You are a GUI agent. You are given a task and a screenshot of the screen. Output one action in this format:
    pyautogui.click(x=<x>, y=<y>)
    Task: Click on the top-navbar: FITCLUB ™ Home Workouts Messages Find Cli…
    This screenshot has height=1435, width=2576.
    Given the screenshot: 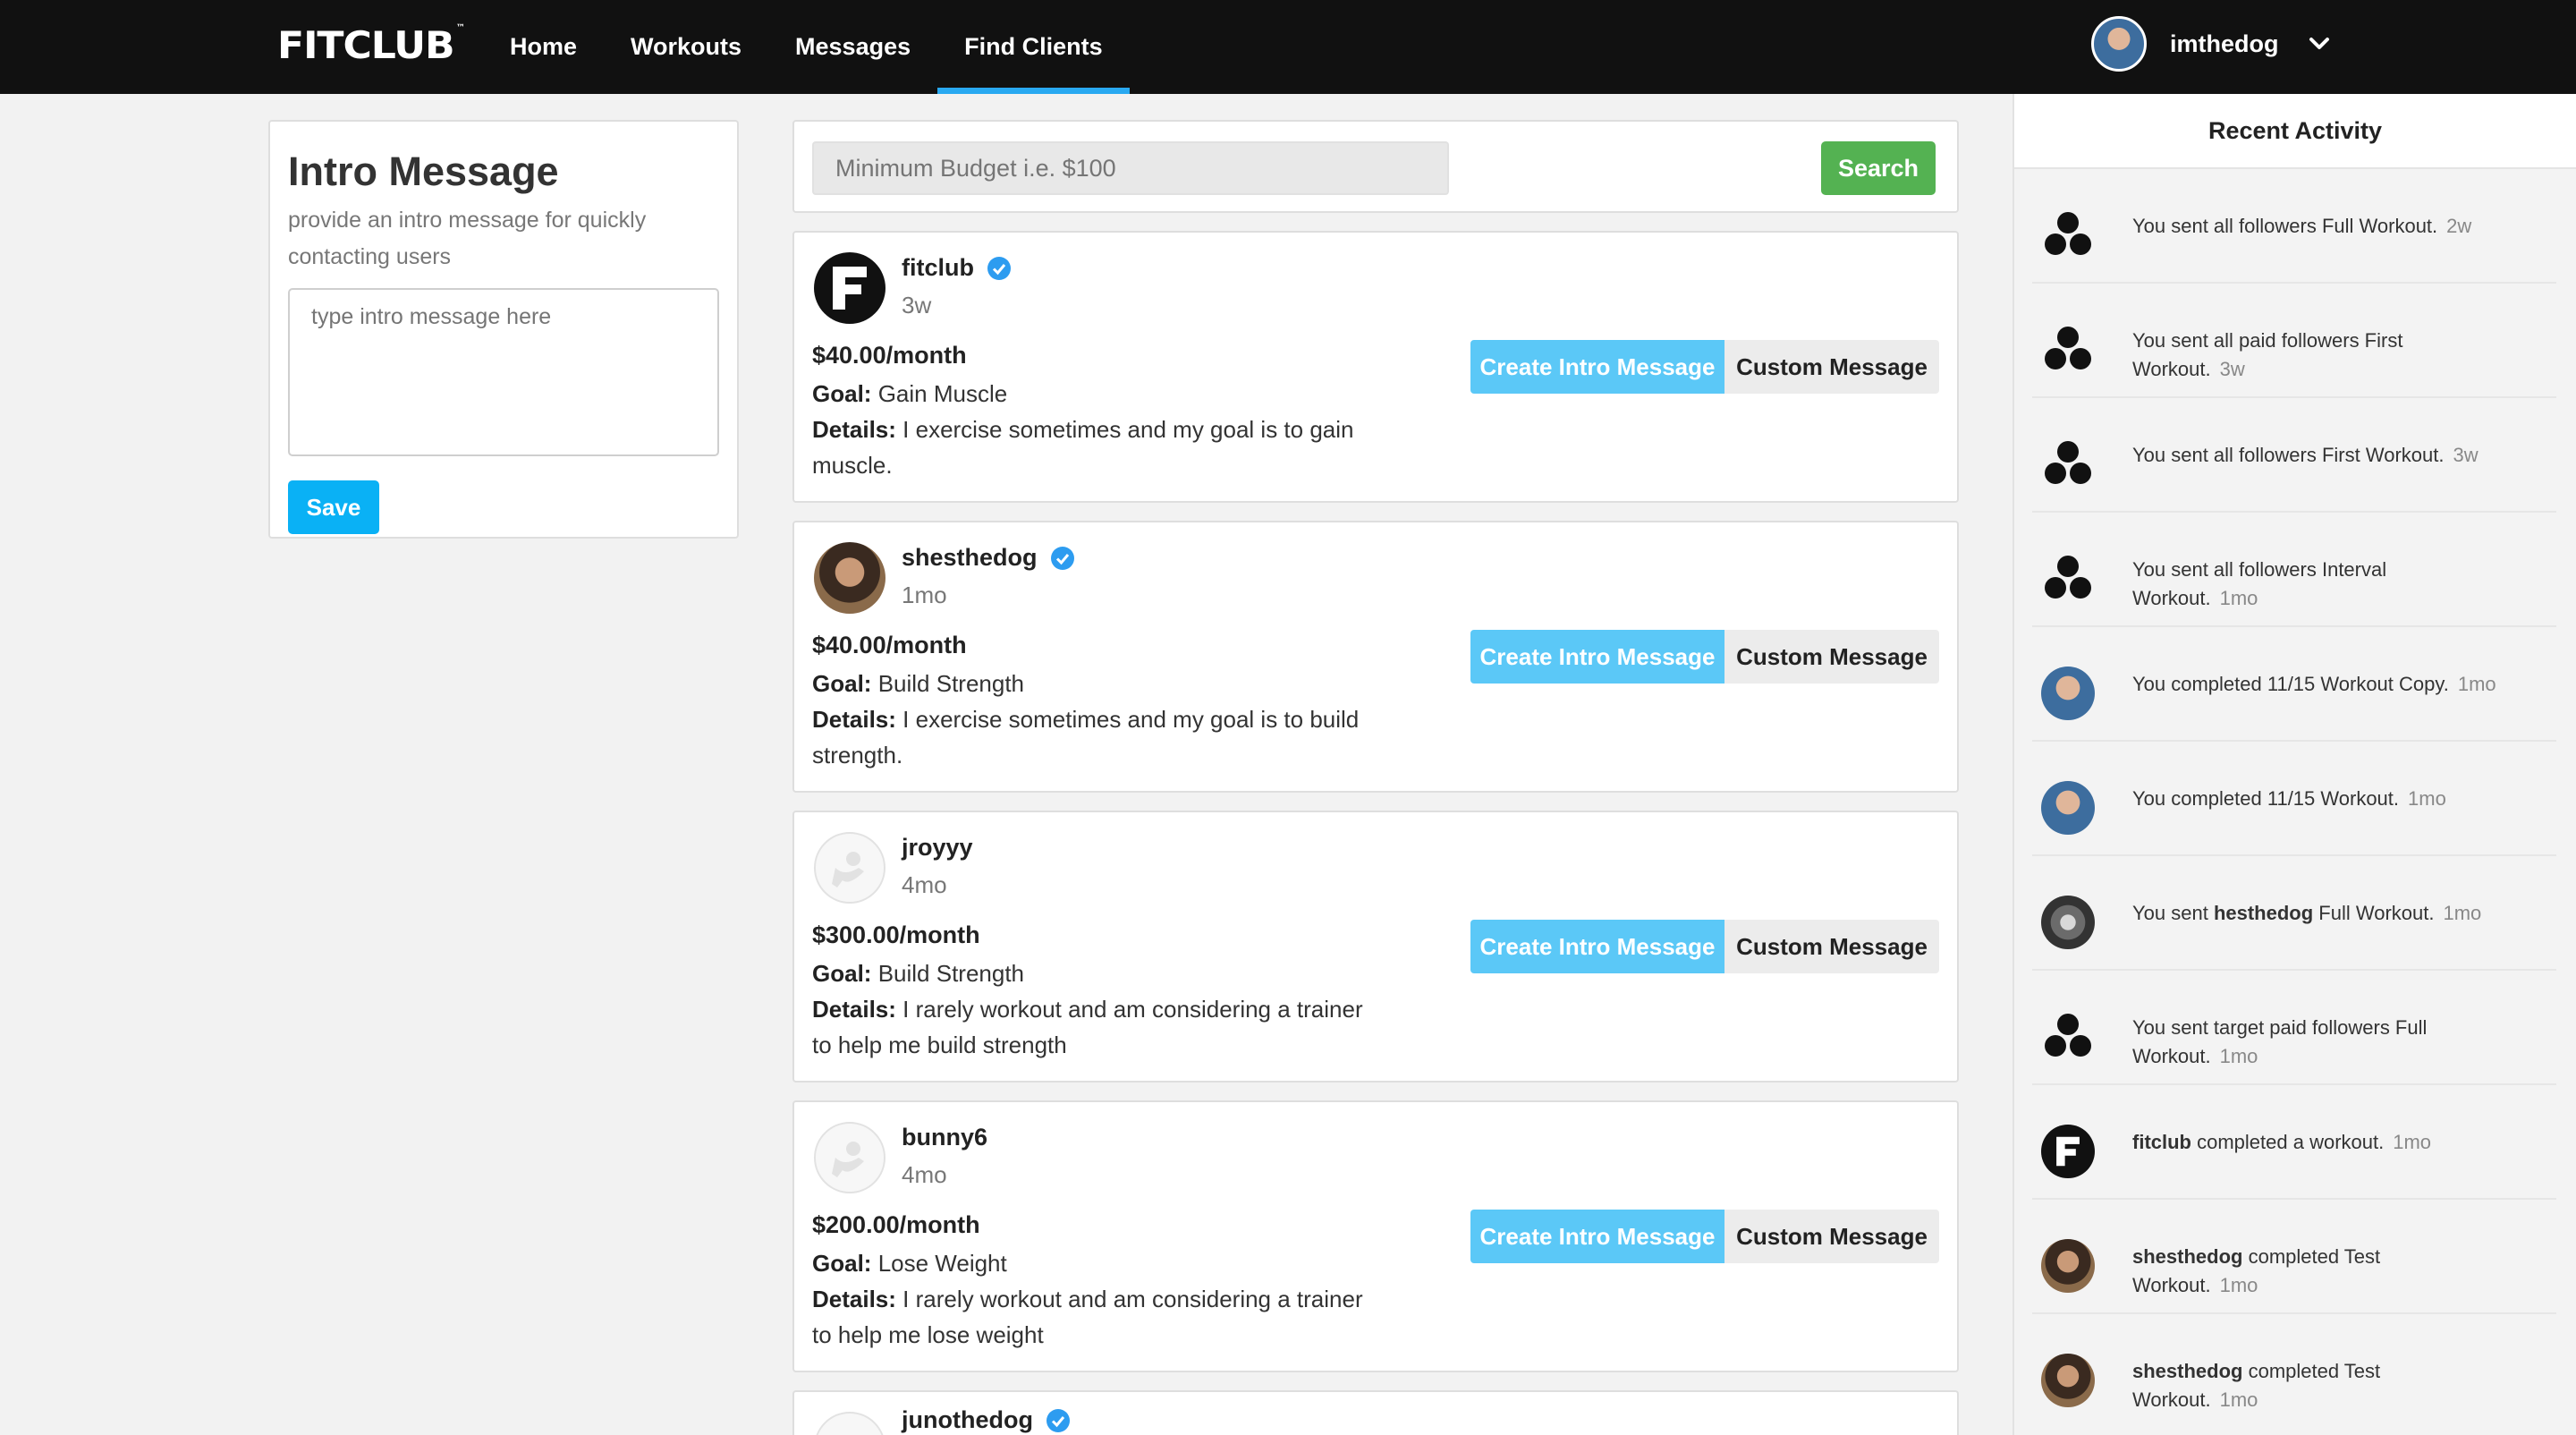 What is the action you would take?
    pyautogui.click(x=1288, y=47)
    